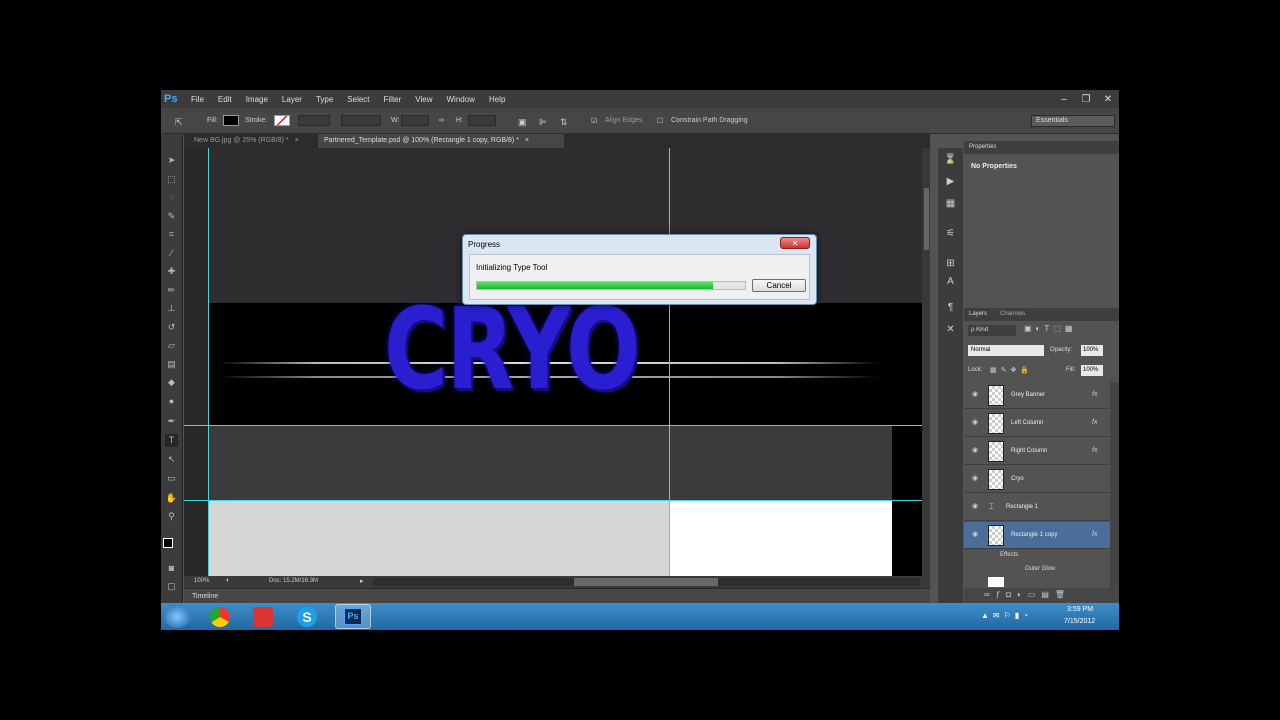 The image size is (1280, 720). What do you see at coordinates (168, 543) in the screenshot?
I see `foreground-color-swatch` at bounding box center [168, 543].